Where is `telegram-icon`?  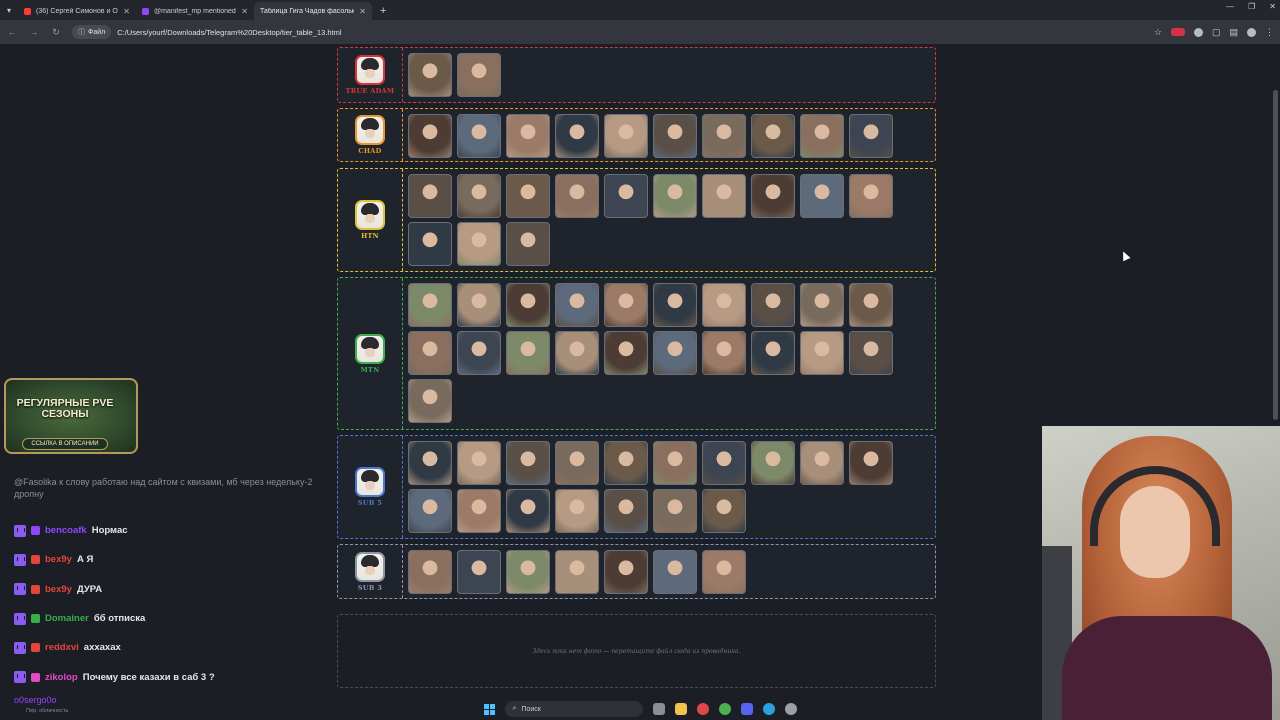 telegram-icon is located at coordinates (768, 709).